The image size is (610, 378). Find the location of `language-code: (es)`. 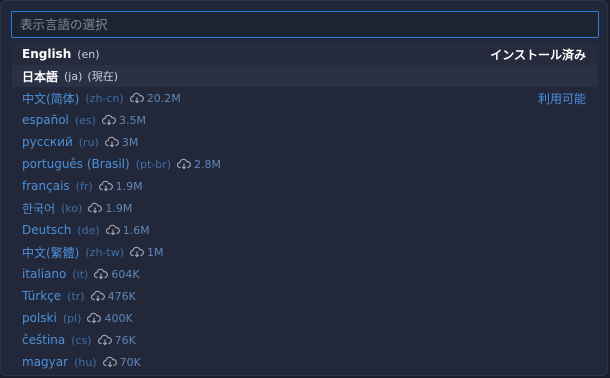

language-code: (es) is located at coordinates (85, 120).